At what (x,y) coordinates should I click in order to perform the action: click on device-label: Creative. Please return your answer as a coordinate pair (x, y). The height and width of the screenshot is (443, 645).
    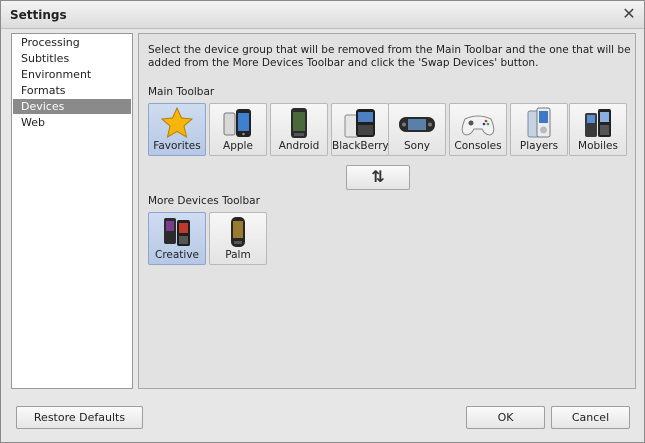
    Looking at the image, I should click on (177, 255).